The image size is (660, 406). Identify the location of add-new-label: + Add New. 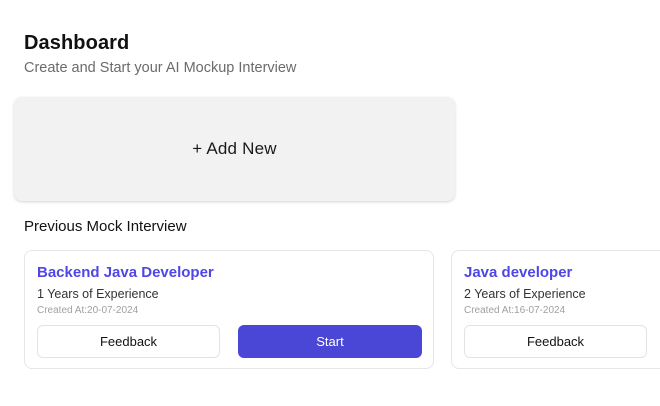
(234, 148).